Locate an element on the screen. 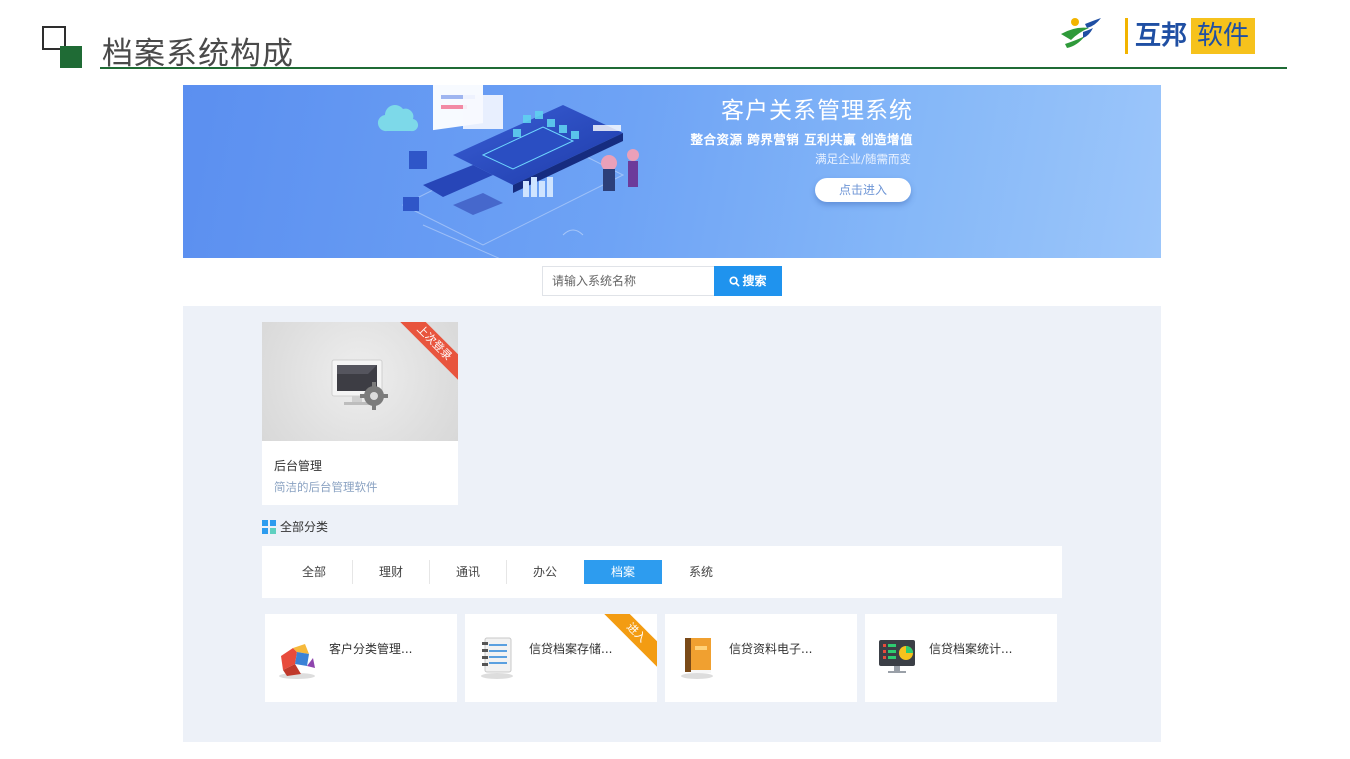 The height and width of the screenshot is (759, 1350). category-heading: 全部分类 is located at coordinates (295, 527).